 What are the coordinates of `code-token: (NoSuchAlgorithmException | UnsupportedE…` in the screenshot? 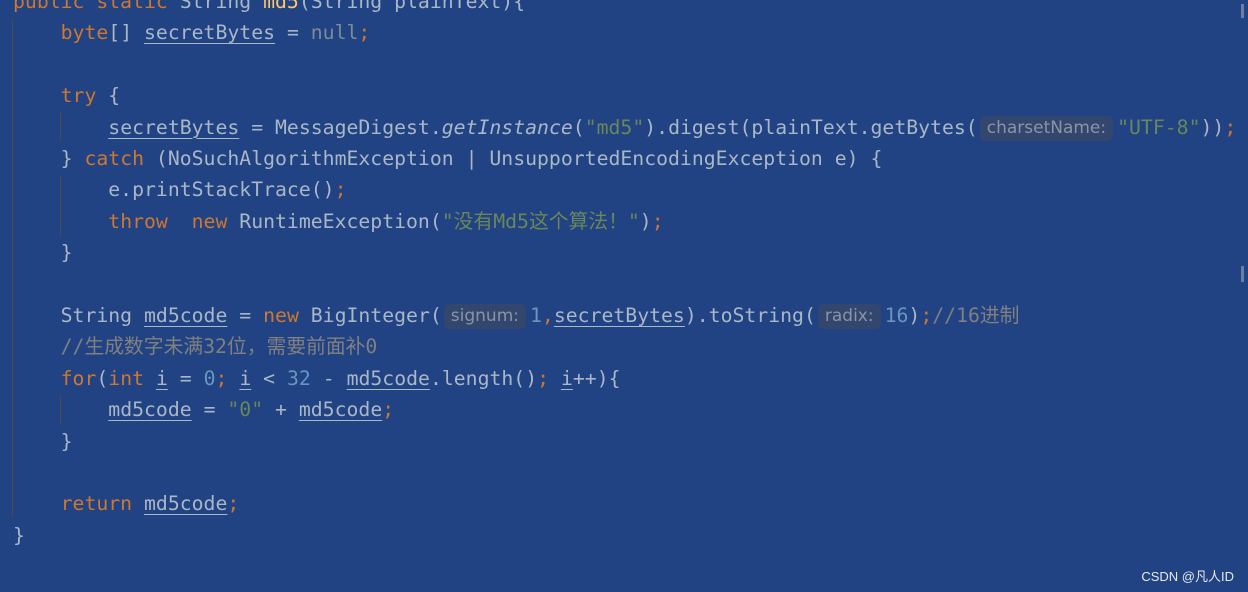 It's located at (513, 158).